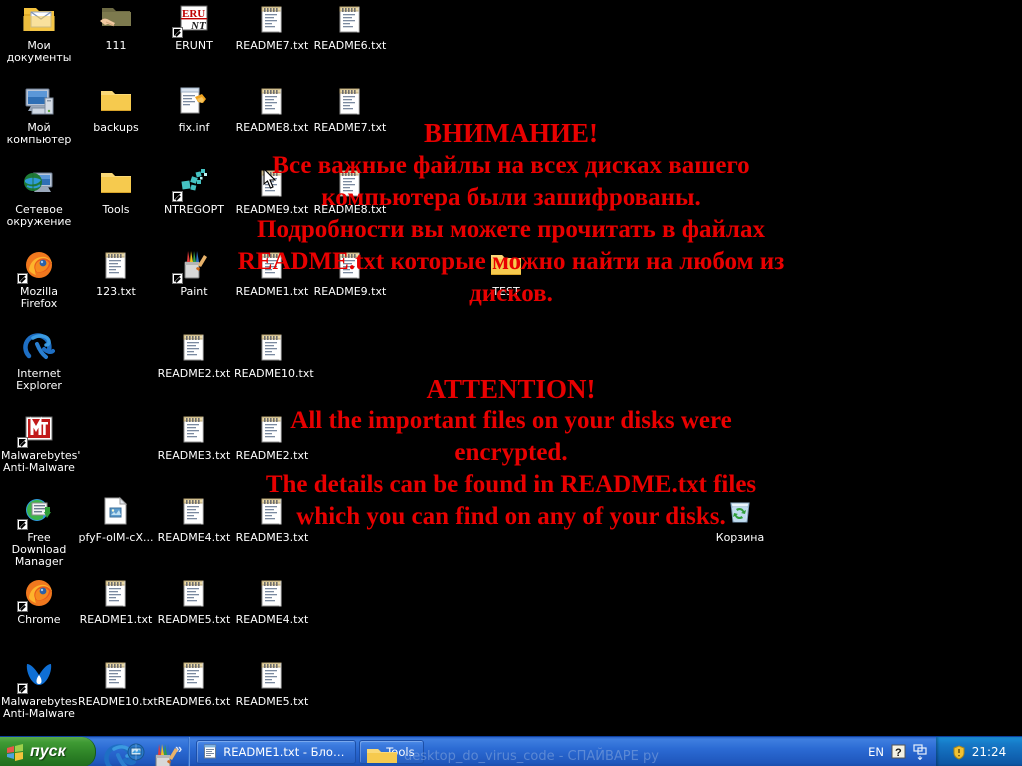  Describe the element at coordinates (39, 619) in the screenshot. I see `desktop-icon-label: Chrome` at that location.